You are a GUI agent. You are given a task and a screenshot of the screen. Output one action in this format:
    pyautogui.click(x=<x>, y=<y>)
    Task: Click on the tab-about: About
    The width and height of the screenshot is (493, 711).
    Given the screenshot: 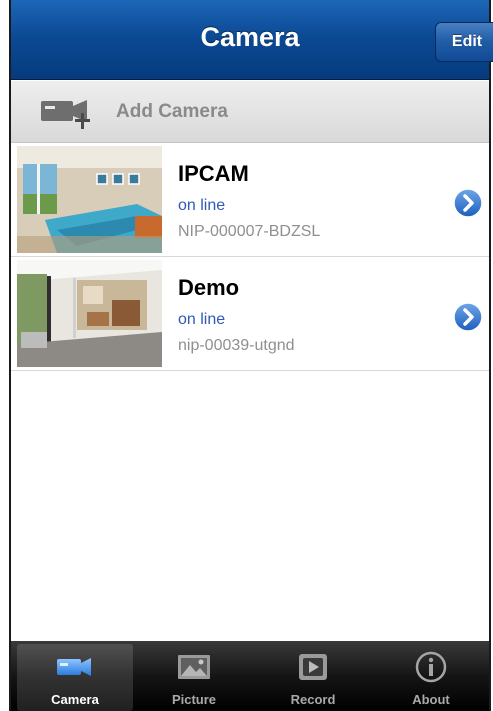 What is the action you would take?
    pyautogui.click(x=431, y=677)
    